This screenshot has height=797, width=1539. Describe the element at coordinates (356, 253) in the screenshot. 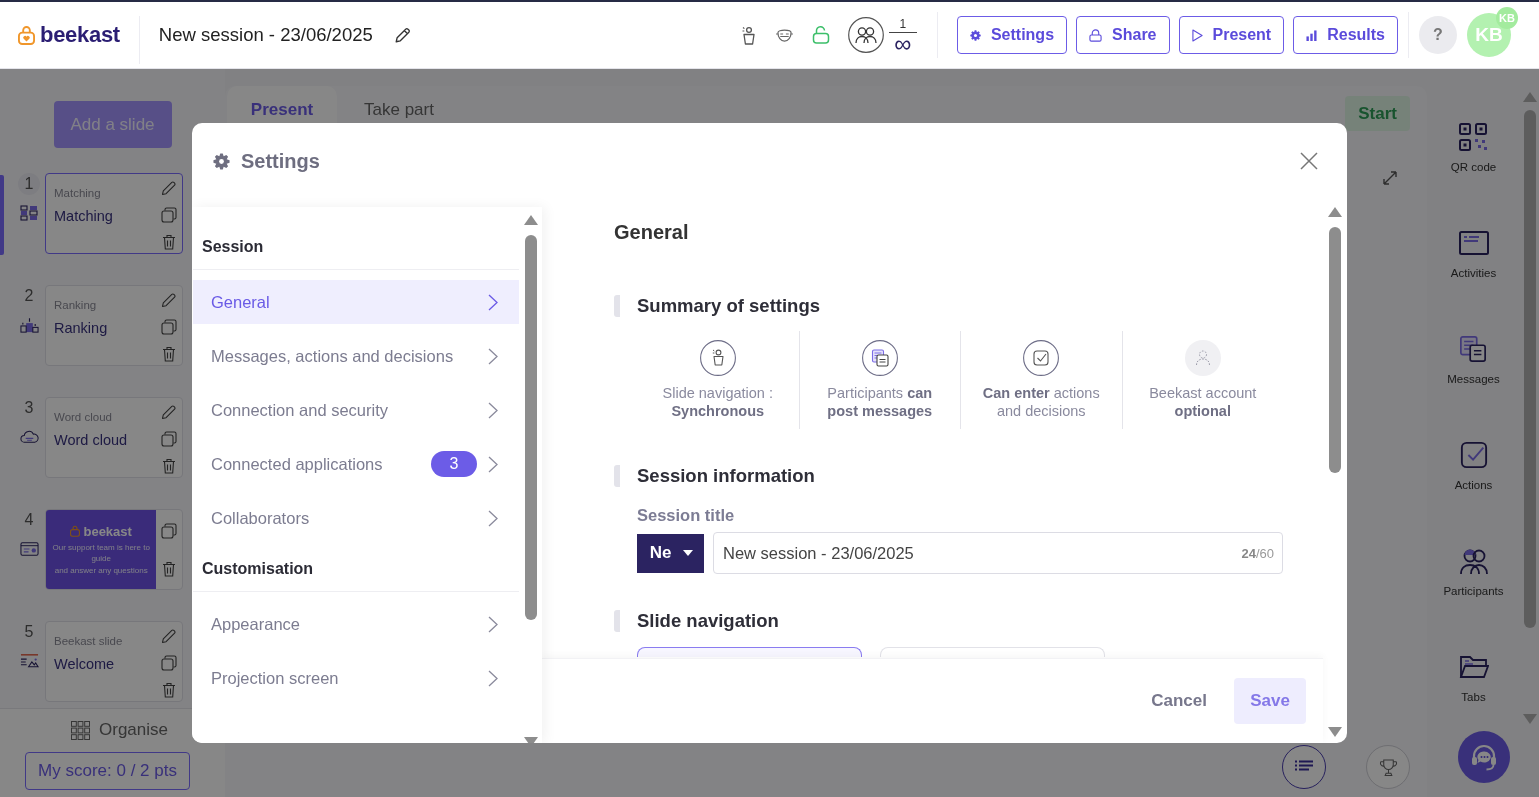

I see `nav-heading: Session` at that location.